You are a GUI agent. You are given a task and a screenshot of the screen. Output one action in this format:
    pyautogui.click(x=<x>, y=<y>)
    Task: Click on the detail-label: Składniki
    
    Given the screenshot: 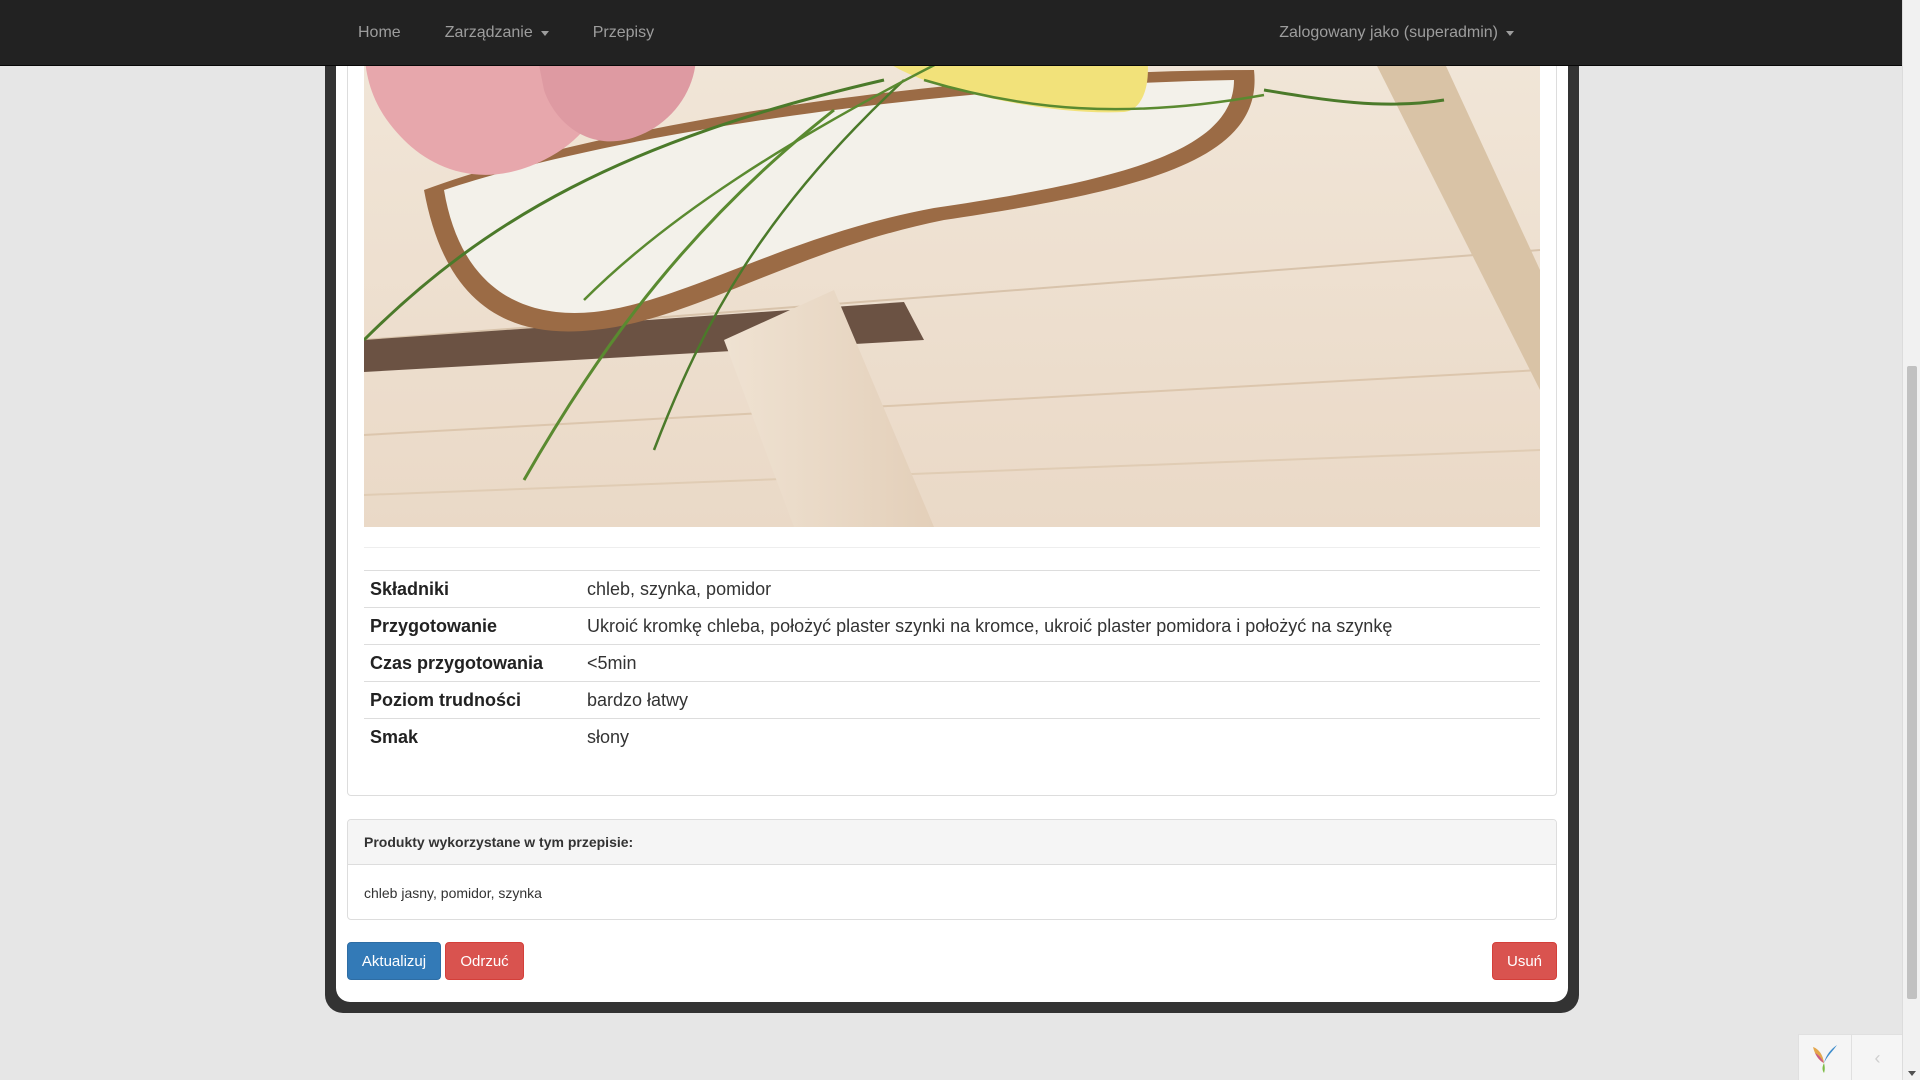 What is the action you would take?
    pyautogui.click(x=472, y=589)
    